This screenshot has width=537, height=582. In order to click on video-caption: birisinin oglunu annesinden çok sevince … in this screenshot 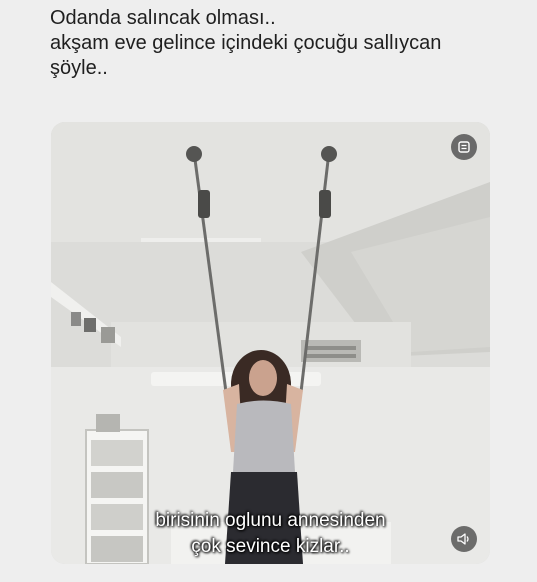, I will do `click(270, 534)`.